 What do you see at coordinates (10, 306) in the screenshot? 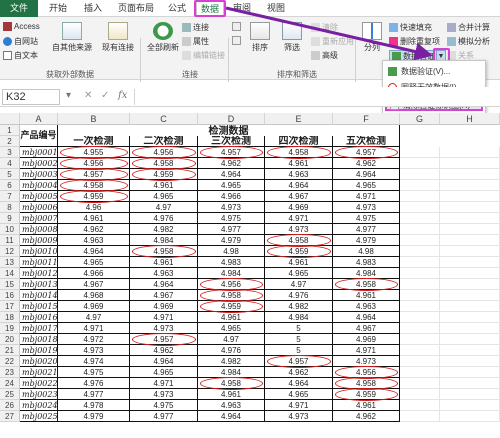
I see `row-header: 17` at bounding box center [10, 306].